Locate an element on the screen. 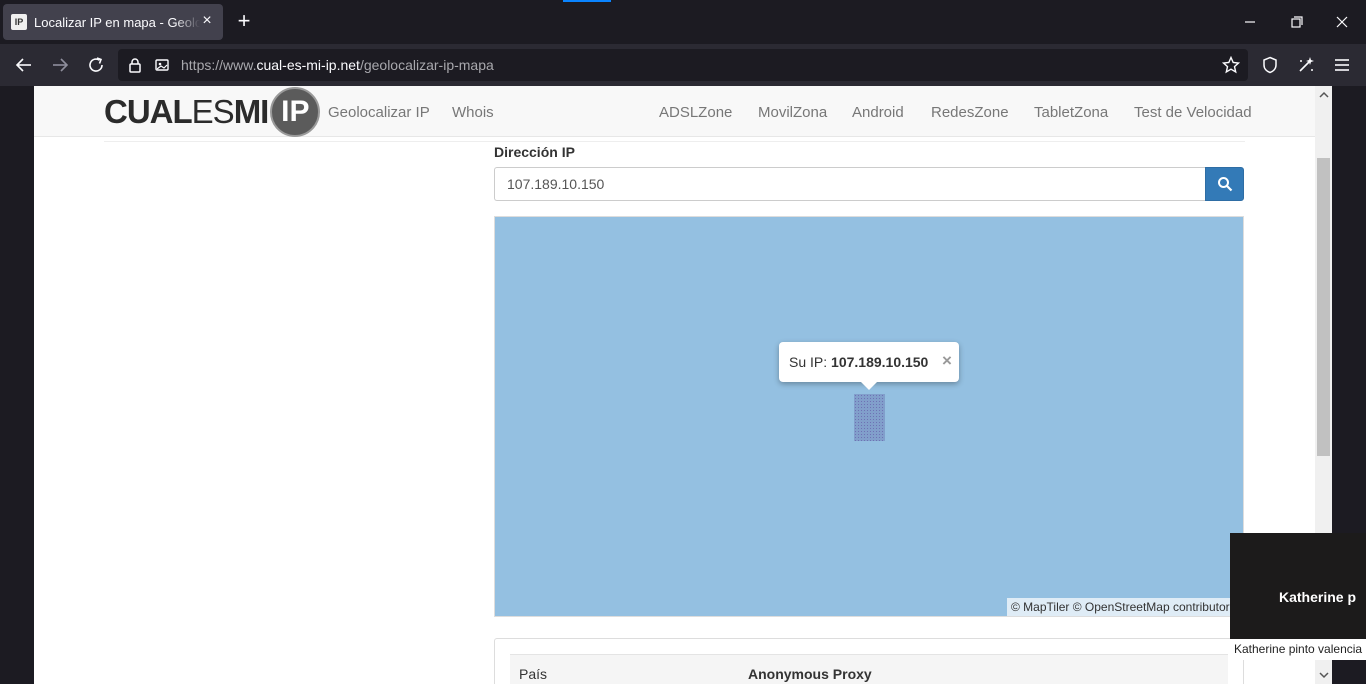 The image size is (1366, 684). popup-prefix: Su IP: is located at coordinates (808, 362).